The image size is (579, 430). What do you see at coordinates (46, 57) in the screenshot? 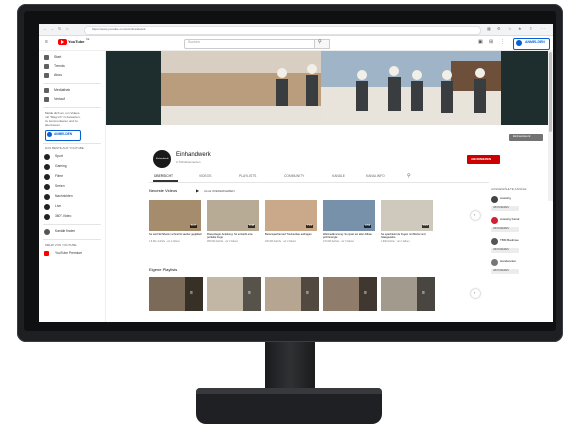
I see `home-icon` at bounding box center [46, 57].